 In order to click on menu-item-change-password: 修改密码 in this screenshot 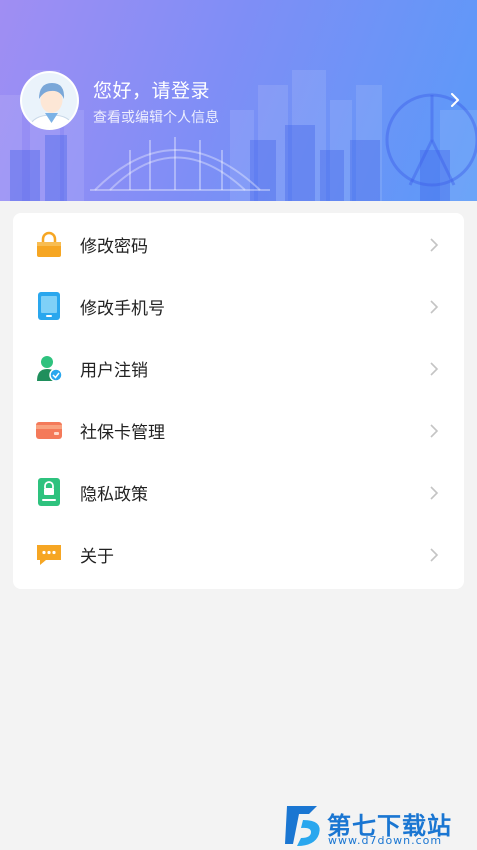, I will do `click(238, 244)`.